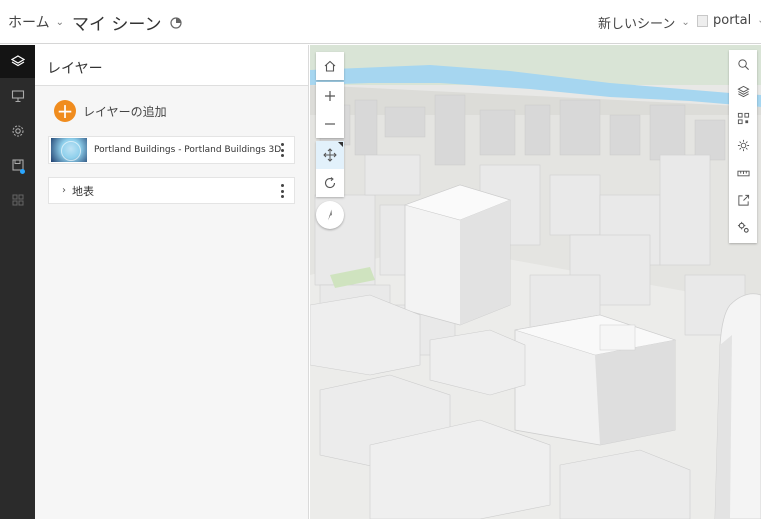  I want to click on new-scene-label: 新しいシーン, so click(637, 24).